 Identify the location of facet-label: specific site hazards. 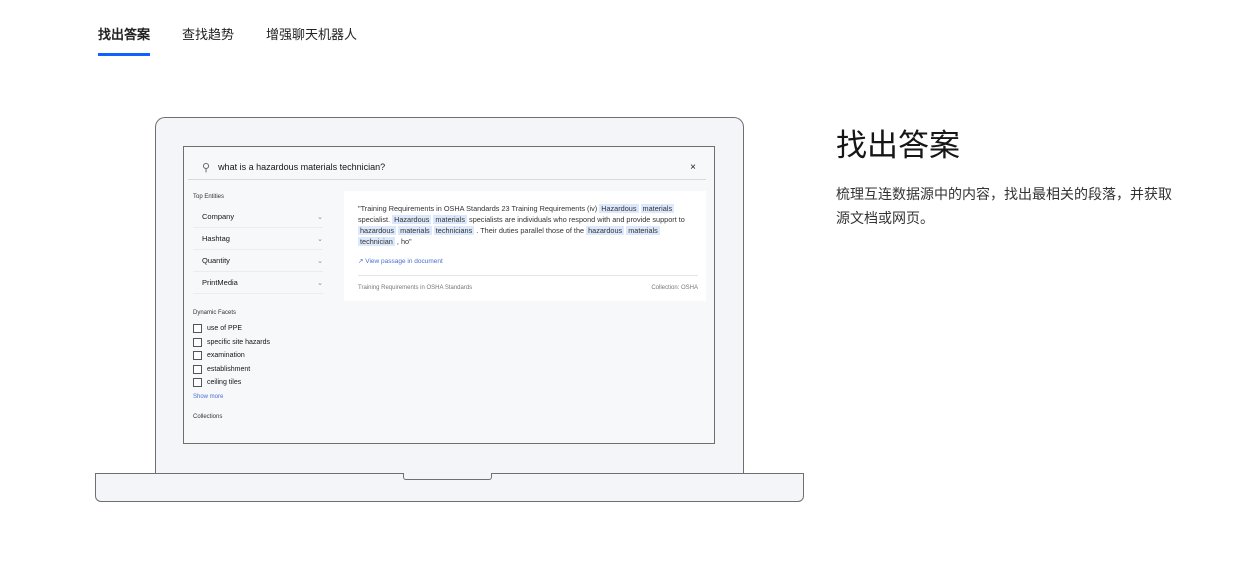
(239, 342).